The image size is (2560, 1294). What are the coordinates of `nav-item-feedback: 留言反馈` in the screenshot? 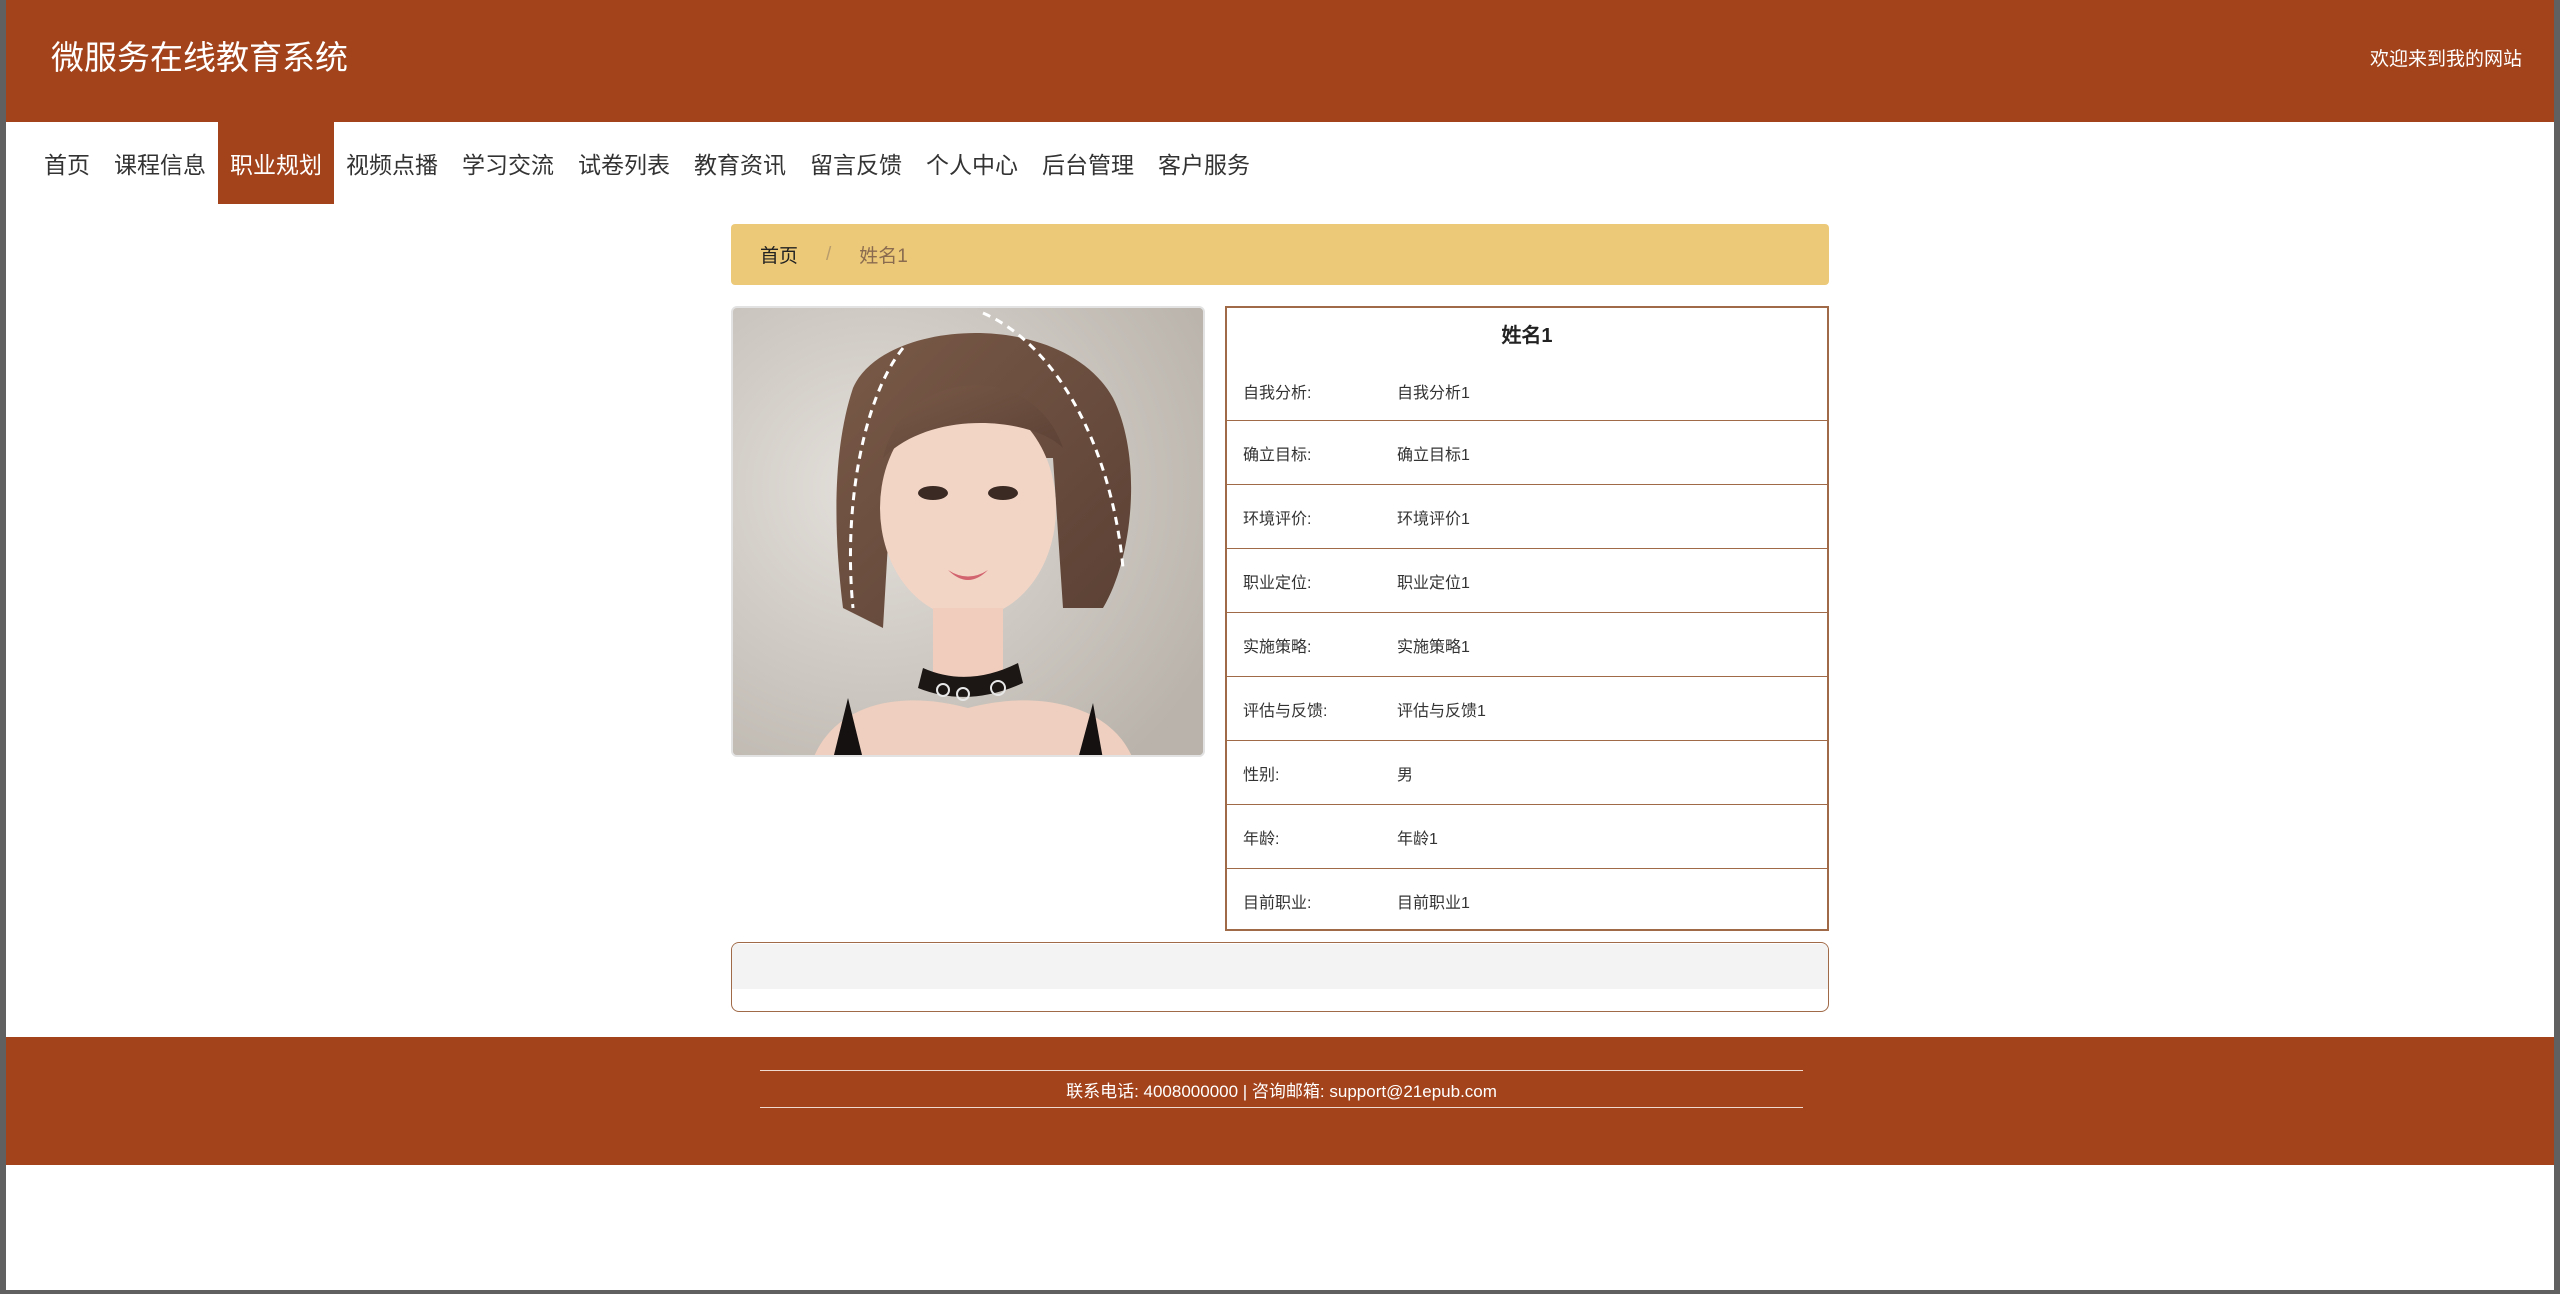 It's located at (856, 163).